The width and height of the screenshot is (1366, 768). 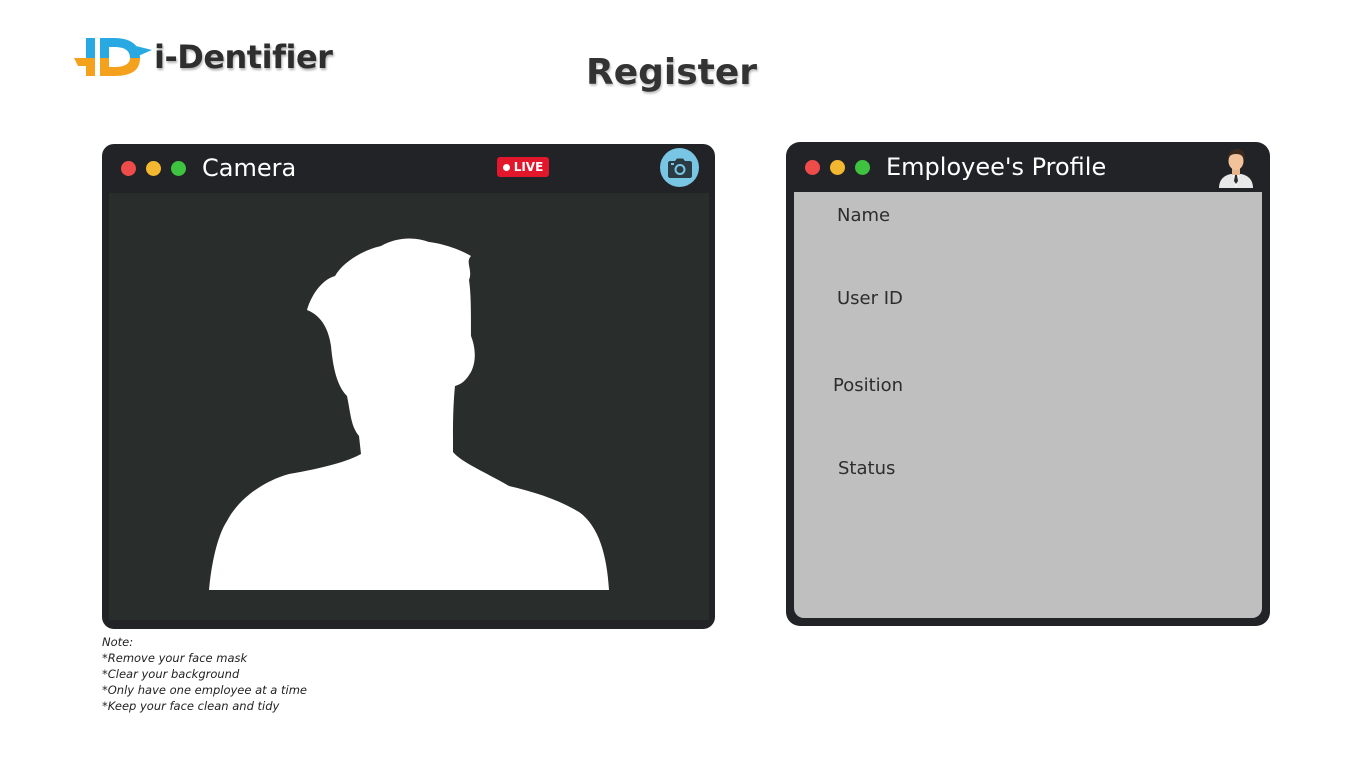 What do you see at coordinates (171, 674) in the screenshot?
I see `note-item: *Clear your background` at bounding box center [171, 674].